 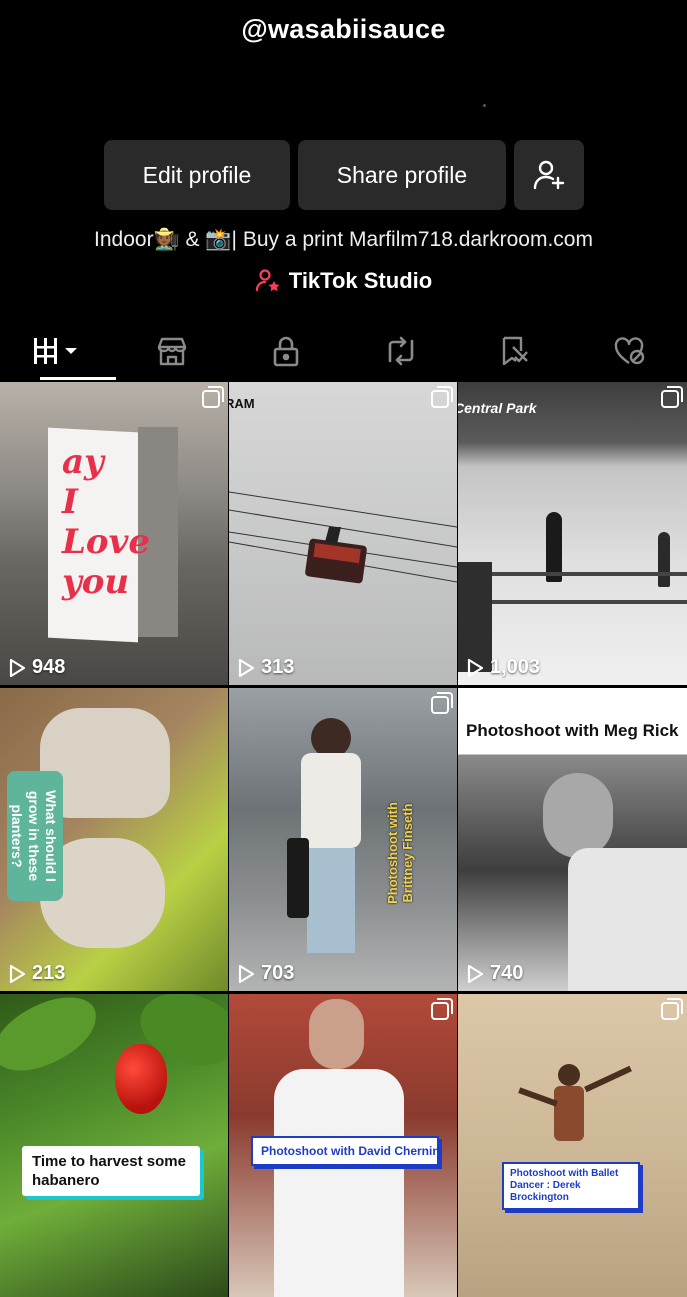 I want to click on thumbnail-overlay-text: Time to harvest some habanero, so click(x=111, y=1171).